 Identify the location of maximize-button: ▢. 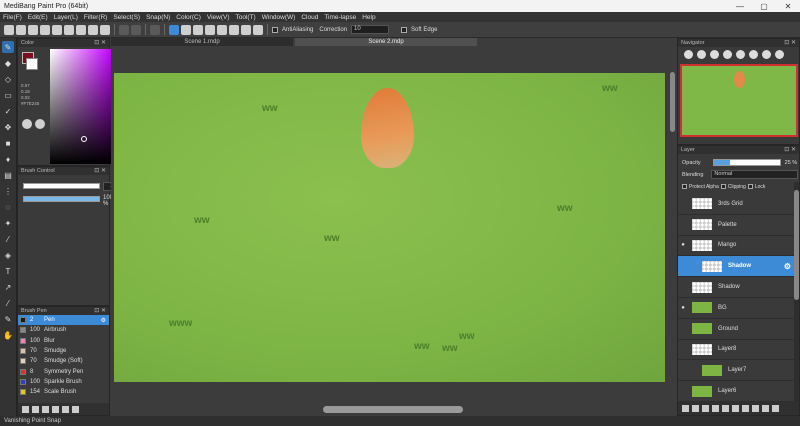
(764, 6).